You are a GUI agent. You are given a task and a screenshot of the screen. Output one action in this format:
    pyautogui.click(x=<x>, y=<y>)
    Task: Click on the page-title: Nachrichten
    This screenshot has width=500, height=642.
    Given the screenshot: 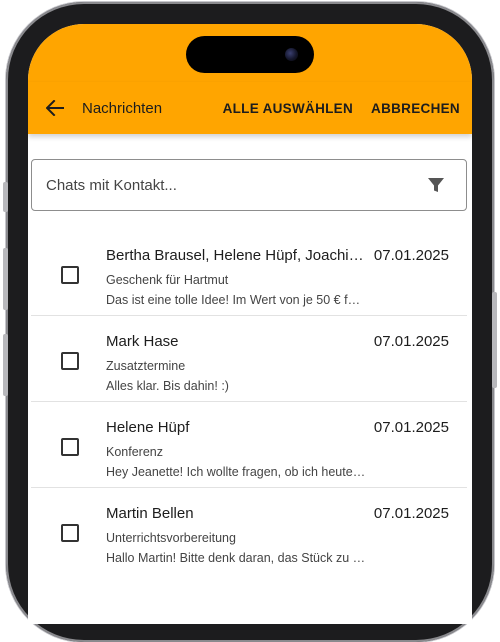 What is the action you would take?
    pyautogui.click(x=122, y=108)
    